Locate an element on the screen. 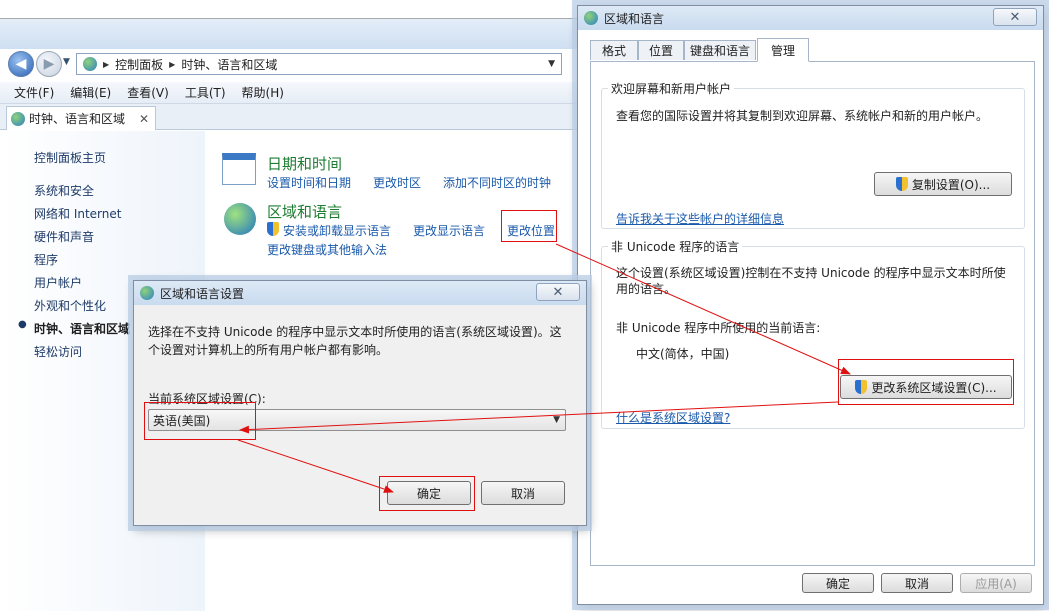 The height and width of the screenshot is (611, 1049). menu-view: 查看(V) is located at coordinates (148, 92).